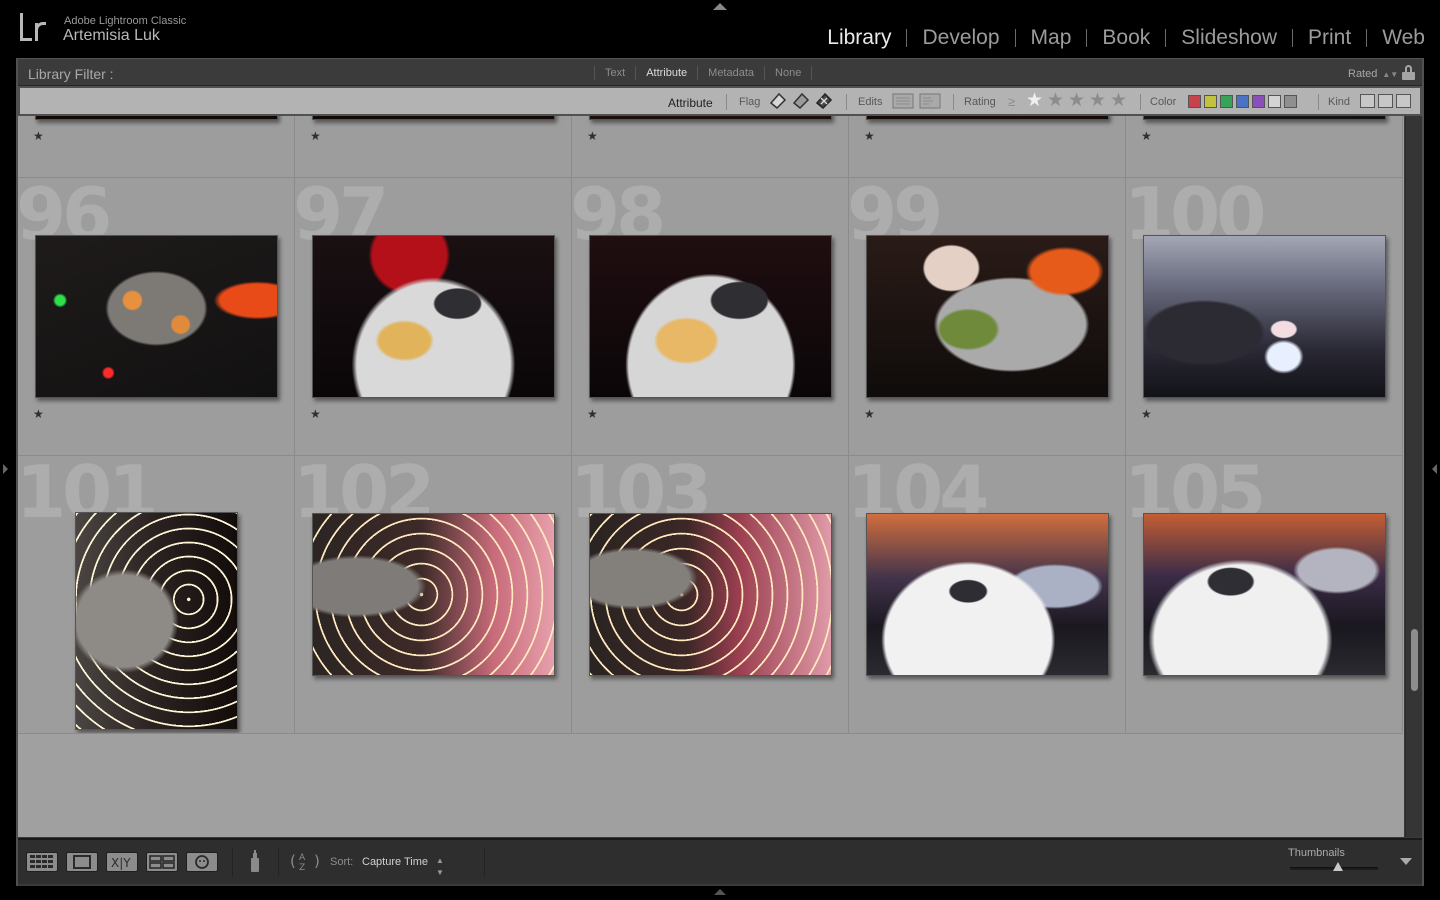 The width and height of the screenshot is (1440, 900). I want to click on rating-star-3-icon: ★, so click(1076, 101).